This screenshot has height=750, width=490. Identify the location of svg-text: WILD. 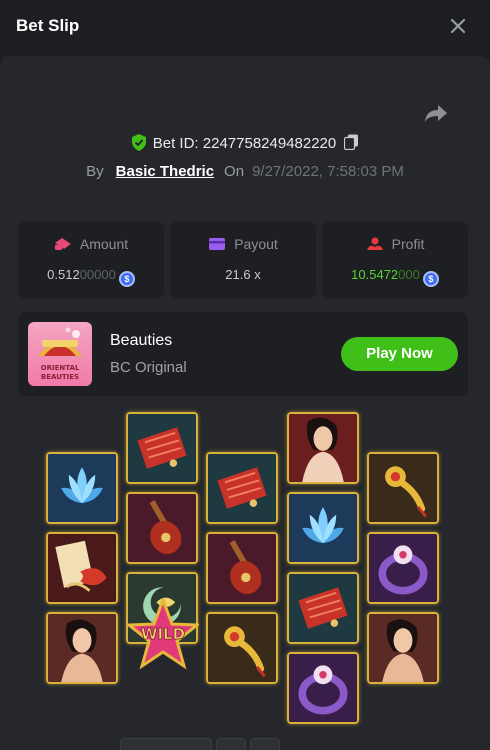
(163, 634).